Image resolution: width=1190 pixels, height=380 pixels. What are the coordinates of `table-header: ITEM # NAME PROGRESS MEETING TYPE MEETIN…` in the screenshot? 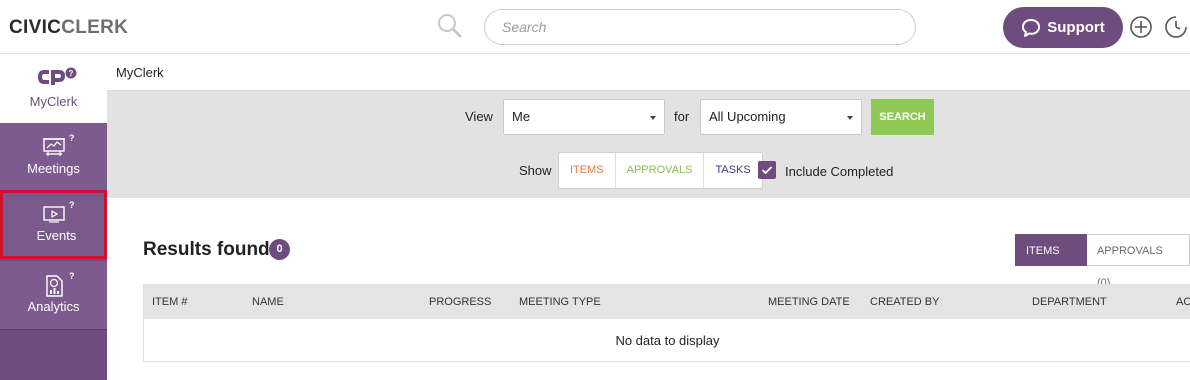 It's located at (667, 302).